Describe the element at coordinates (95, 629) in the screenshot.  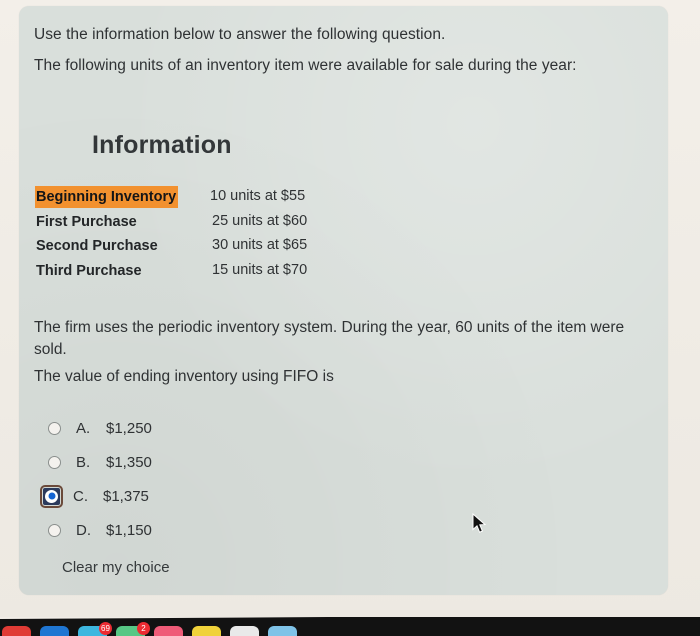
I see `dock-app-icon-cyan: 69` at that location.